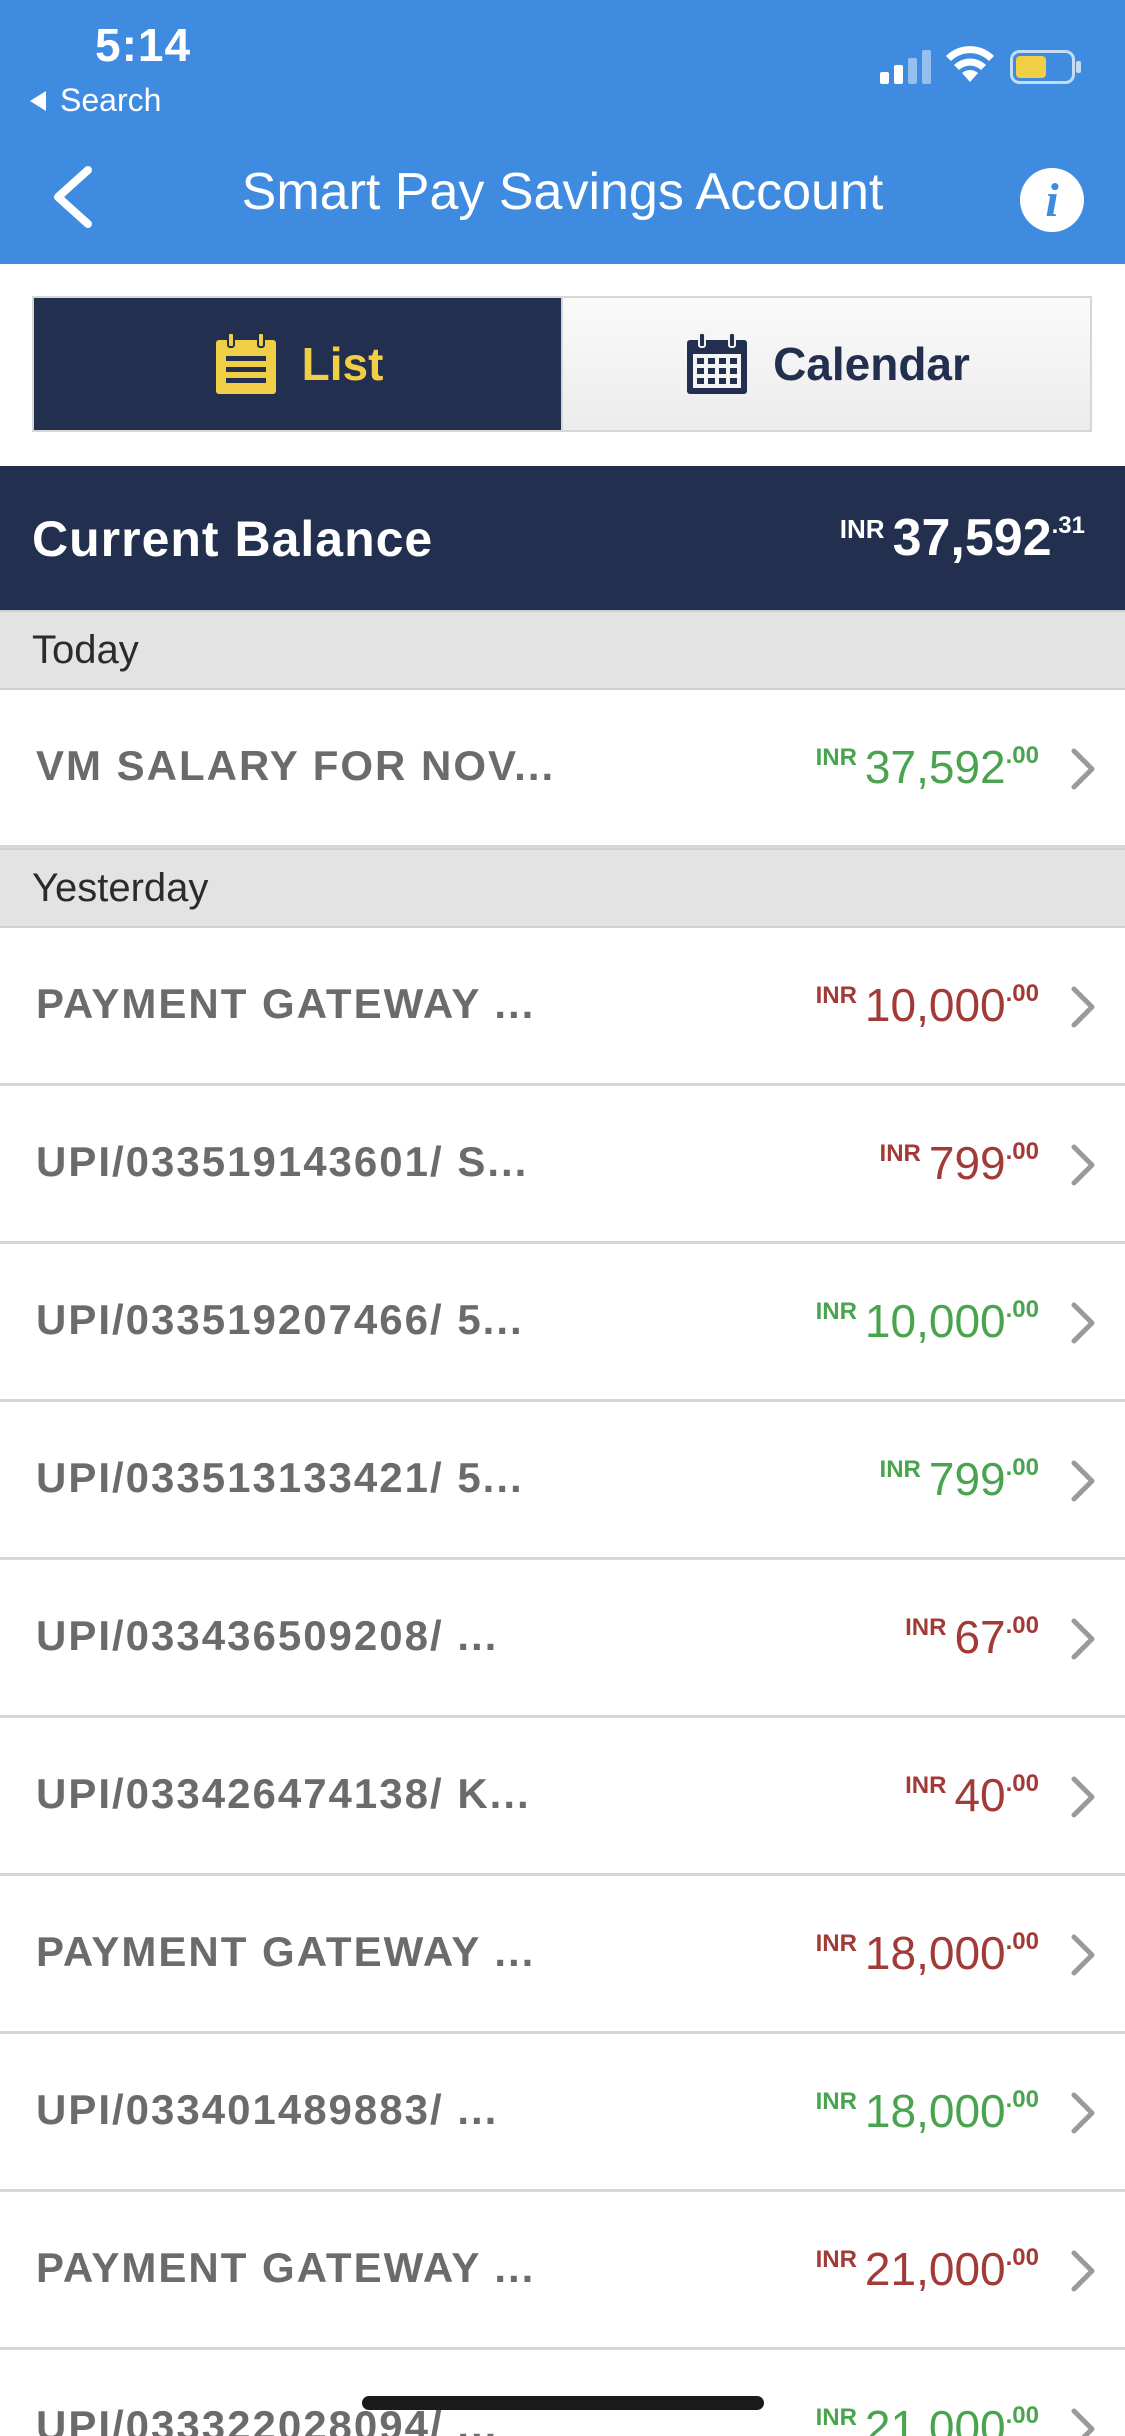 The height and width of the screenshot is (2436, 1125). Describe the element at coordinates (972, 538) in the screenshot. I see `balance-whole: 37,592` at that location.